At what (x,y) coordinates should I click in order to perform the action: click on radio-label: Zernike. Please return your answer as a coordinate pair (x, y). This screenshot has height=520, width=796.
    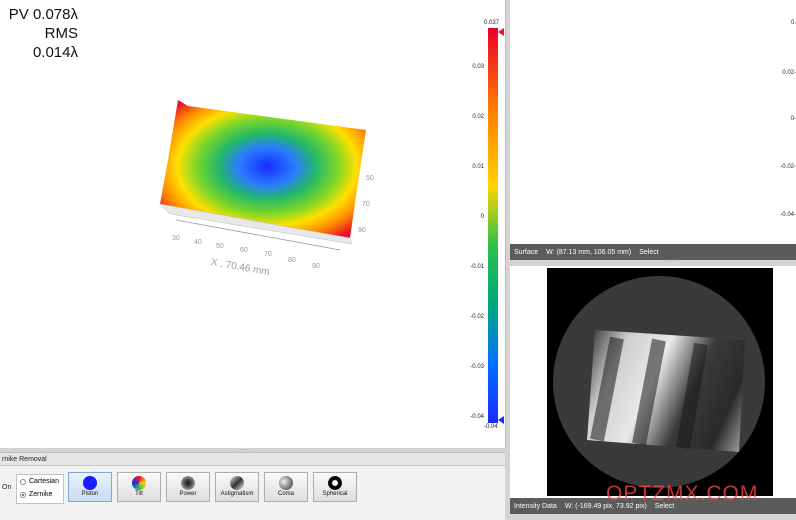
    Looking at the image, I should click on (41, 494).